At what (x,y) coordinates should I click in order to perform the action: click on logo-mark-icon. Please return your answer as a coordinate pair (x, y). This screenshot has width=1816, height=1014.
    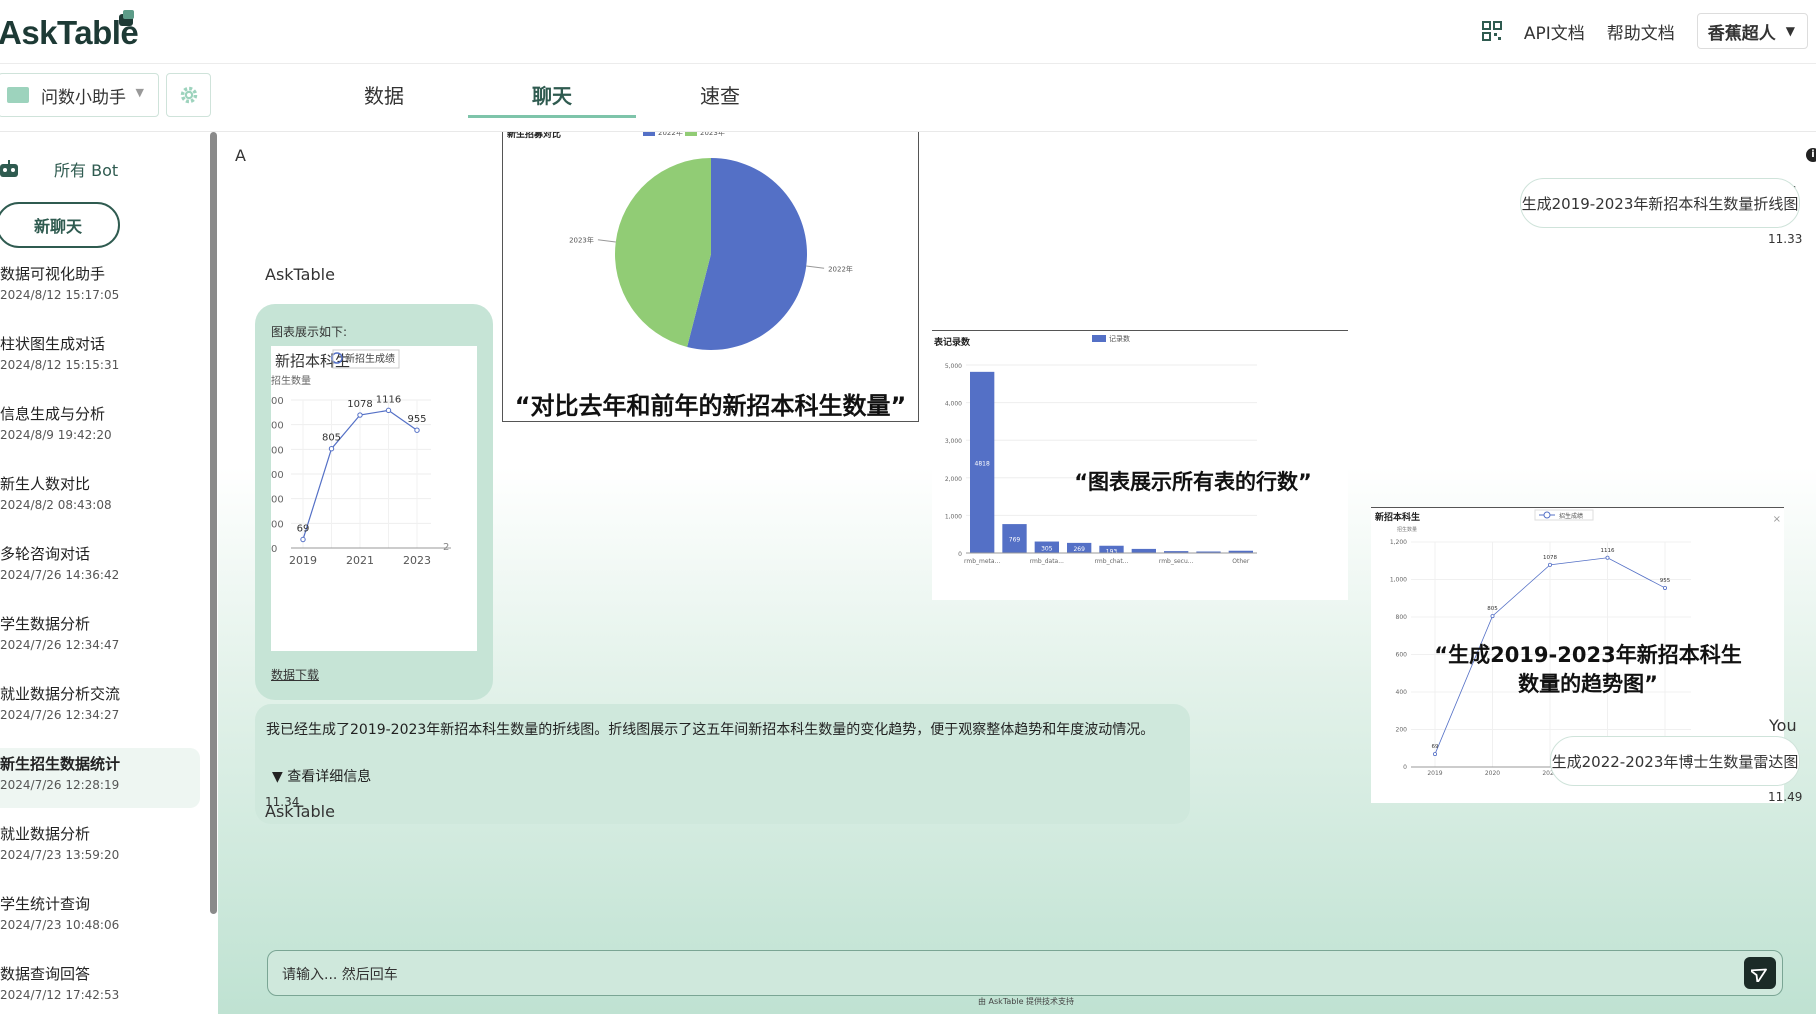
    Looking at the image, I should click on (126, 18).